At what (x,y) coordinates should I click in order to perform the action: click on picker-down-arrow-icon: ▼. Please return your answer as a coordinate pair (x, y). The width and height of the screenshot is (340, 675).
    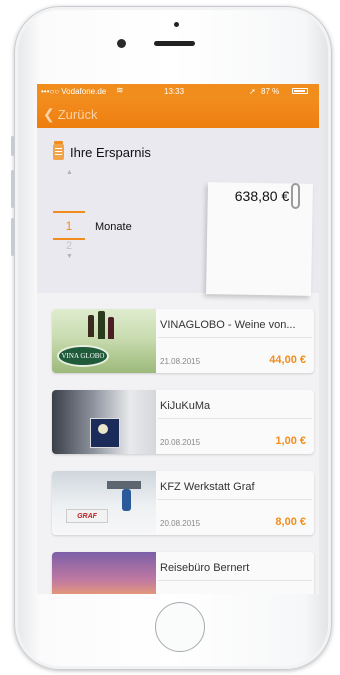
    Looking at the image, I should click on (69, 256).